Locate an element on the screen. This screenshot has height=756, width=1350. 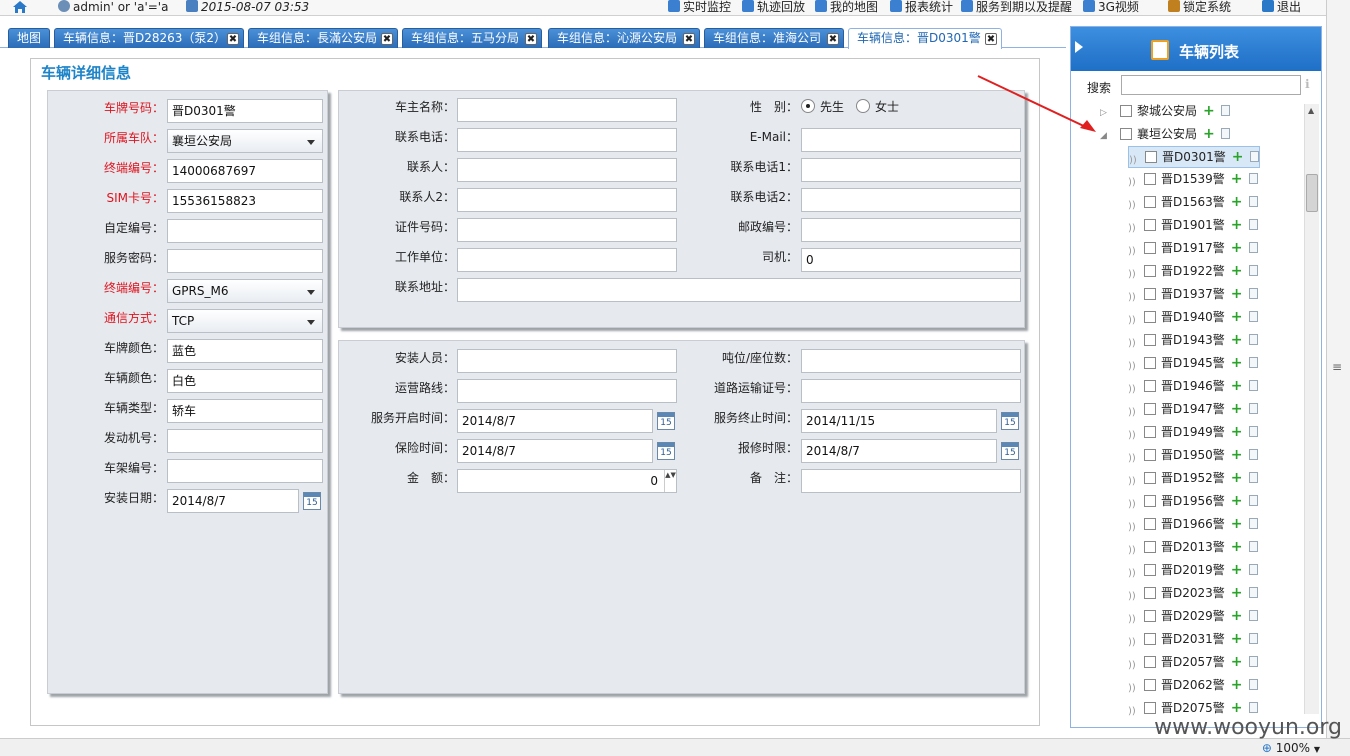
vehicle-item: )) 晋D1937警 + is located at coordinates (1193, 295).